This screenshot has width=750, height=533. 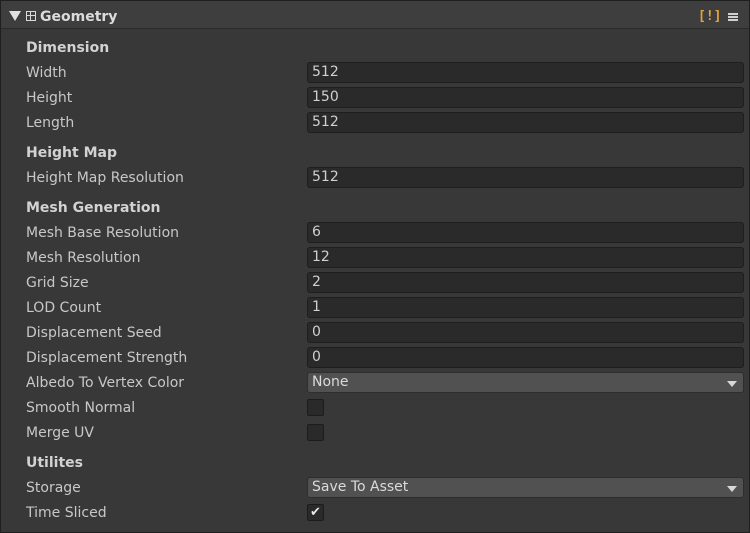 What do you see at coordinates (50, 123) in the screenshot?
I see `length-label: Length` at bounding box center [50, 123].